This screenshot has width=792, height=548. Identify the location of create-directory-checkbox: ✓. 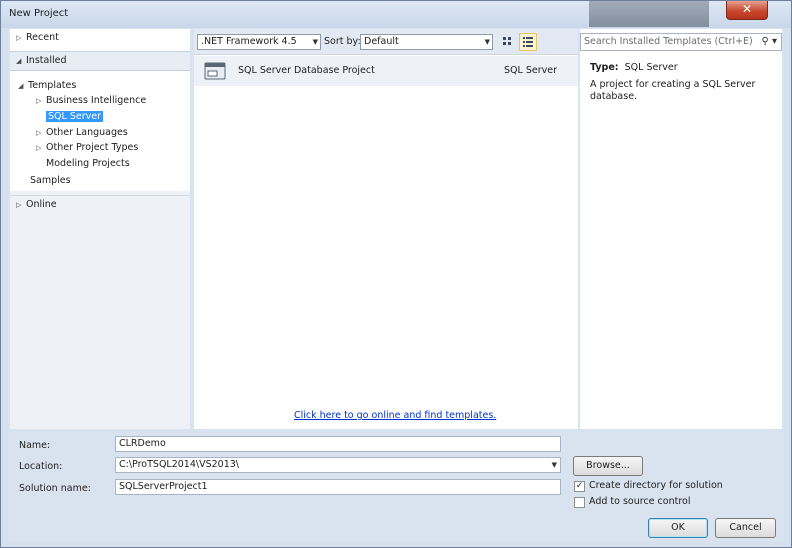
(579, 486).